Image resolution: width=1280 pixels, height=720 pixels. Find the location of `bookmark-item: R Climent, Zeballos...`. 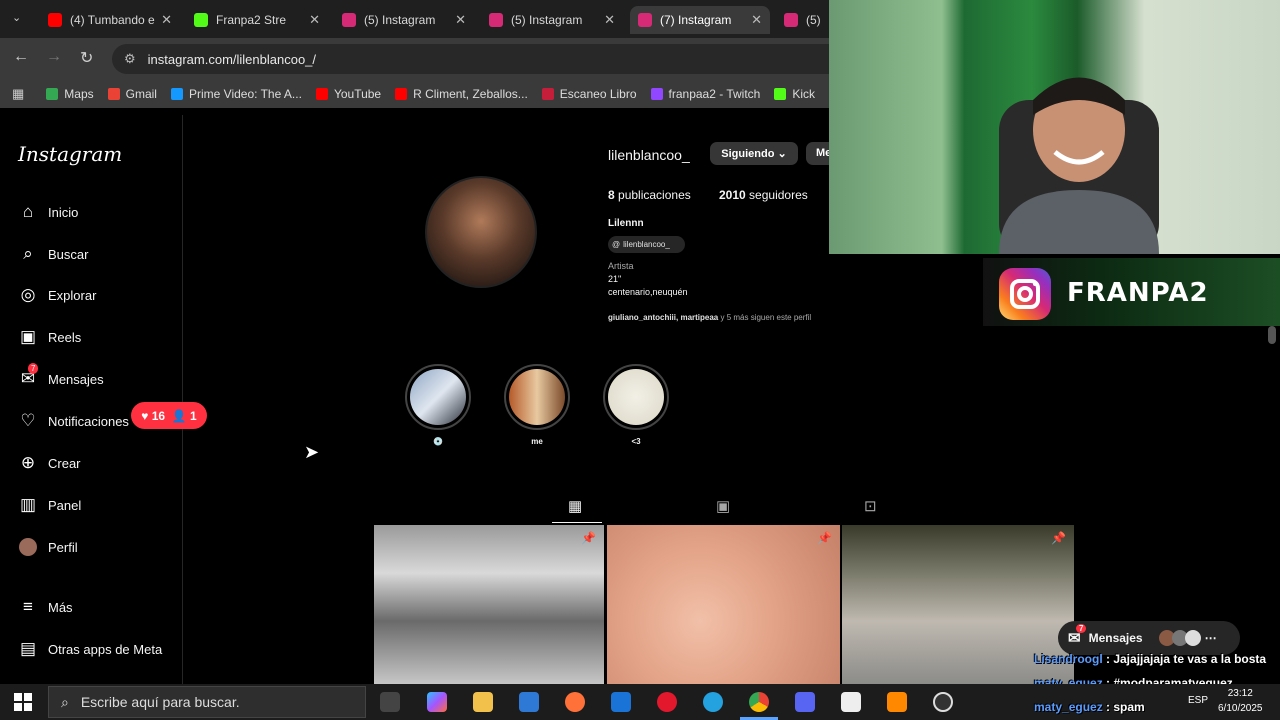

bookmark-item: R Climent, Zeballos... is located at coordinates (461, 94).